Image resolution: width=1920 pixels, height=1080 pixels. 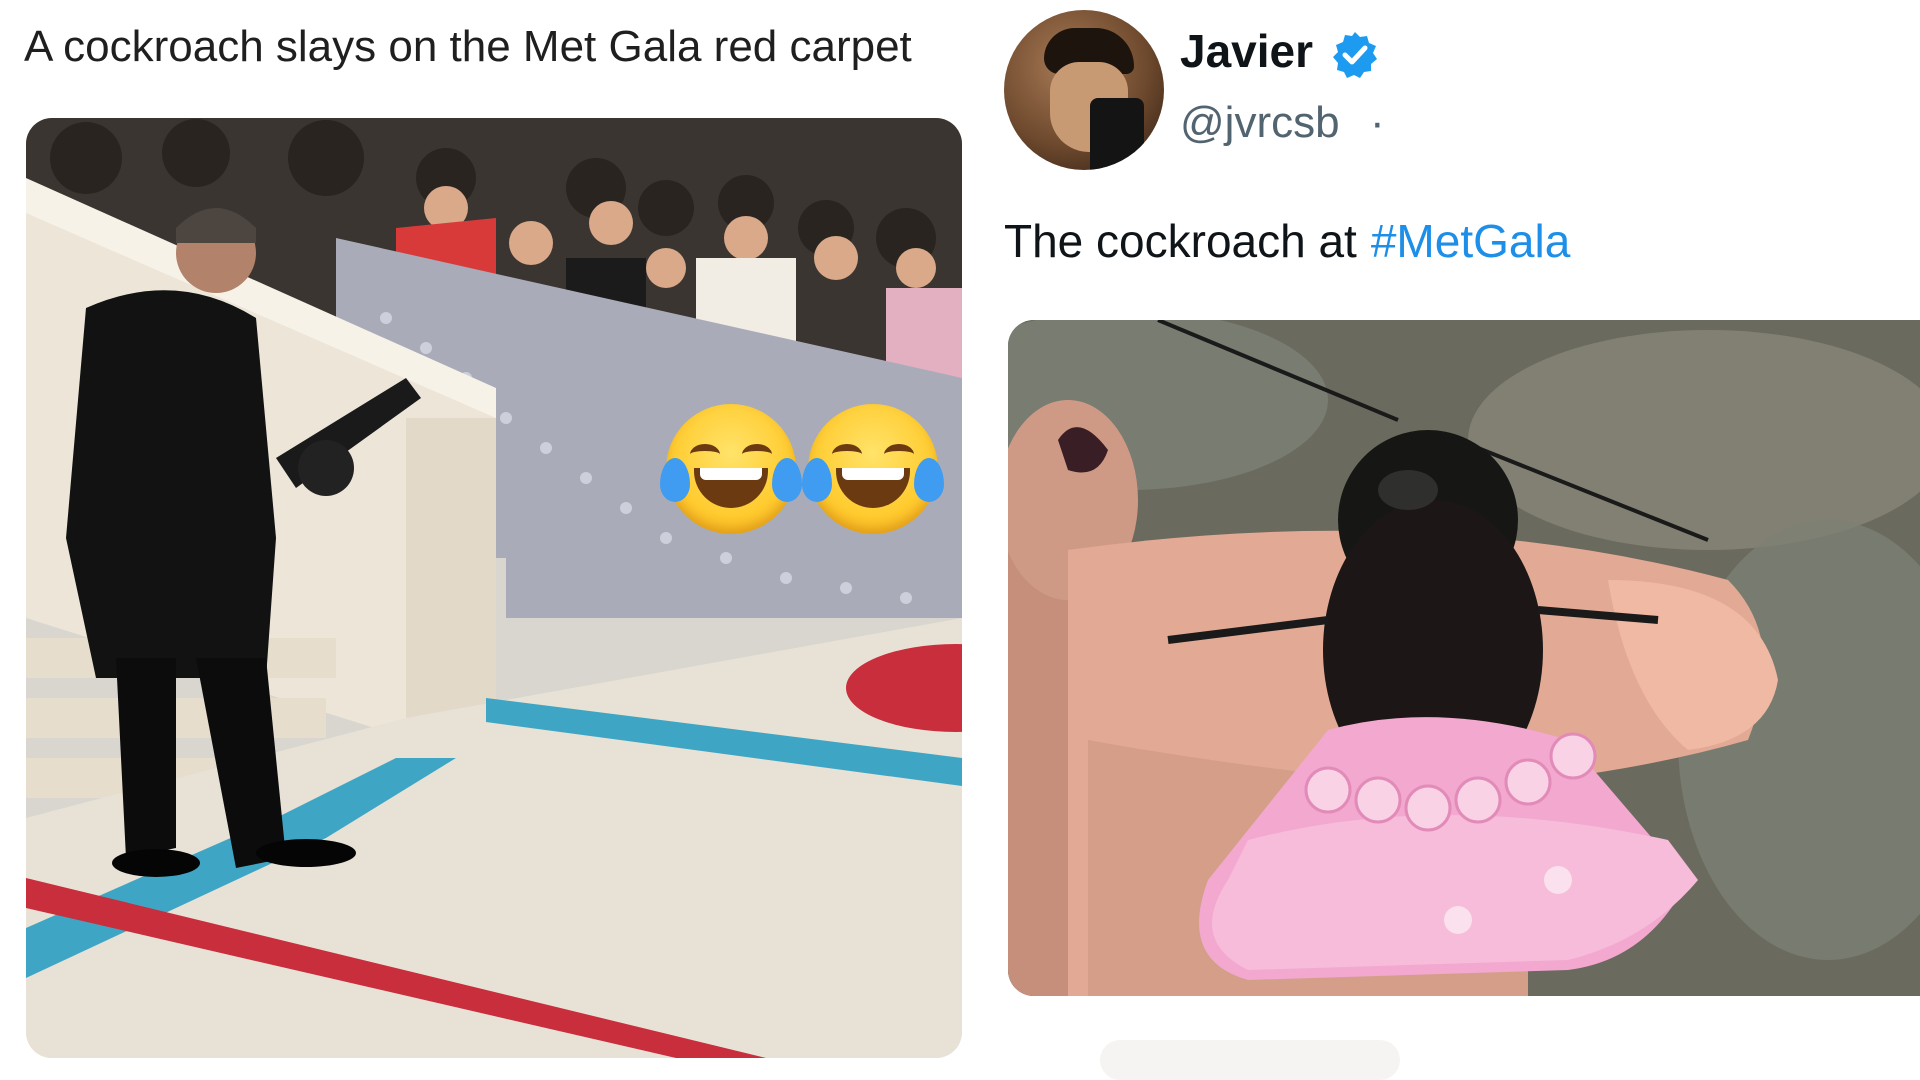 I want to click on tweet-text: The cockroach at #MetGala, so click(x=1287, y=241).